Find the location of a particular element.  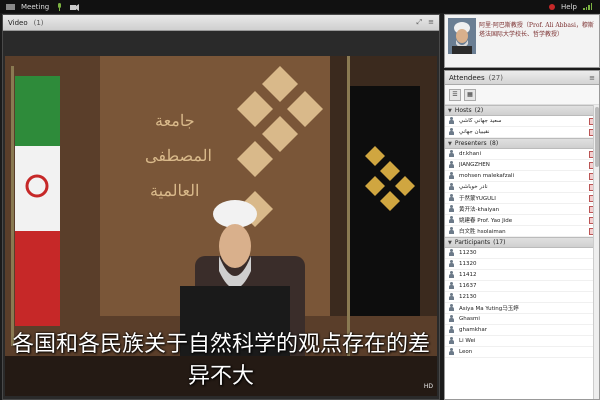

attendees-count: (27) is located at coordinates (495, 77).